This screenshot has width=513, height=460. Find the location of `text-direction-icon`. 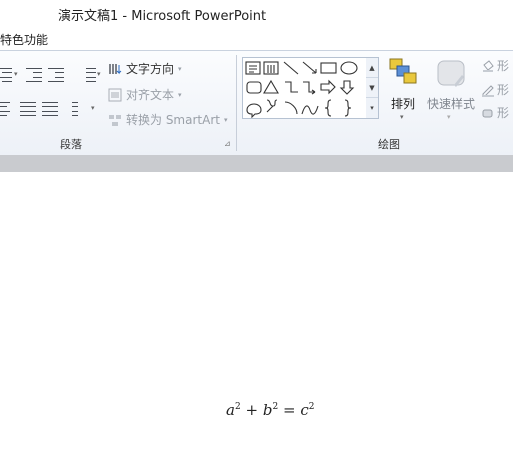

text-direction-icon is located at coordinates (115, 69).